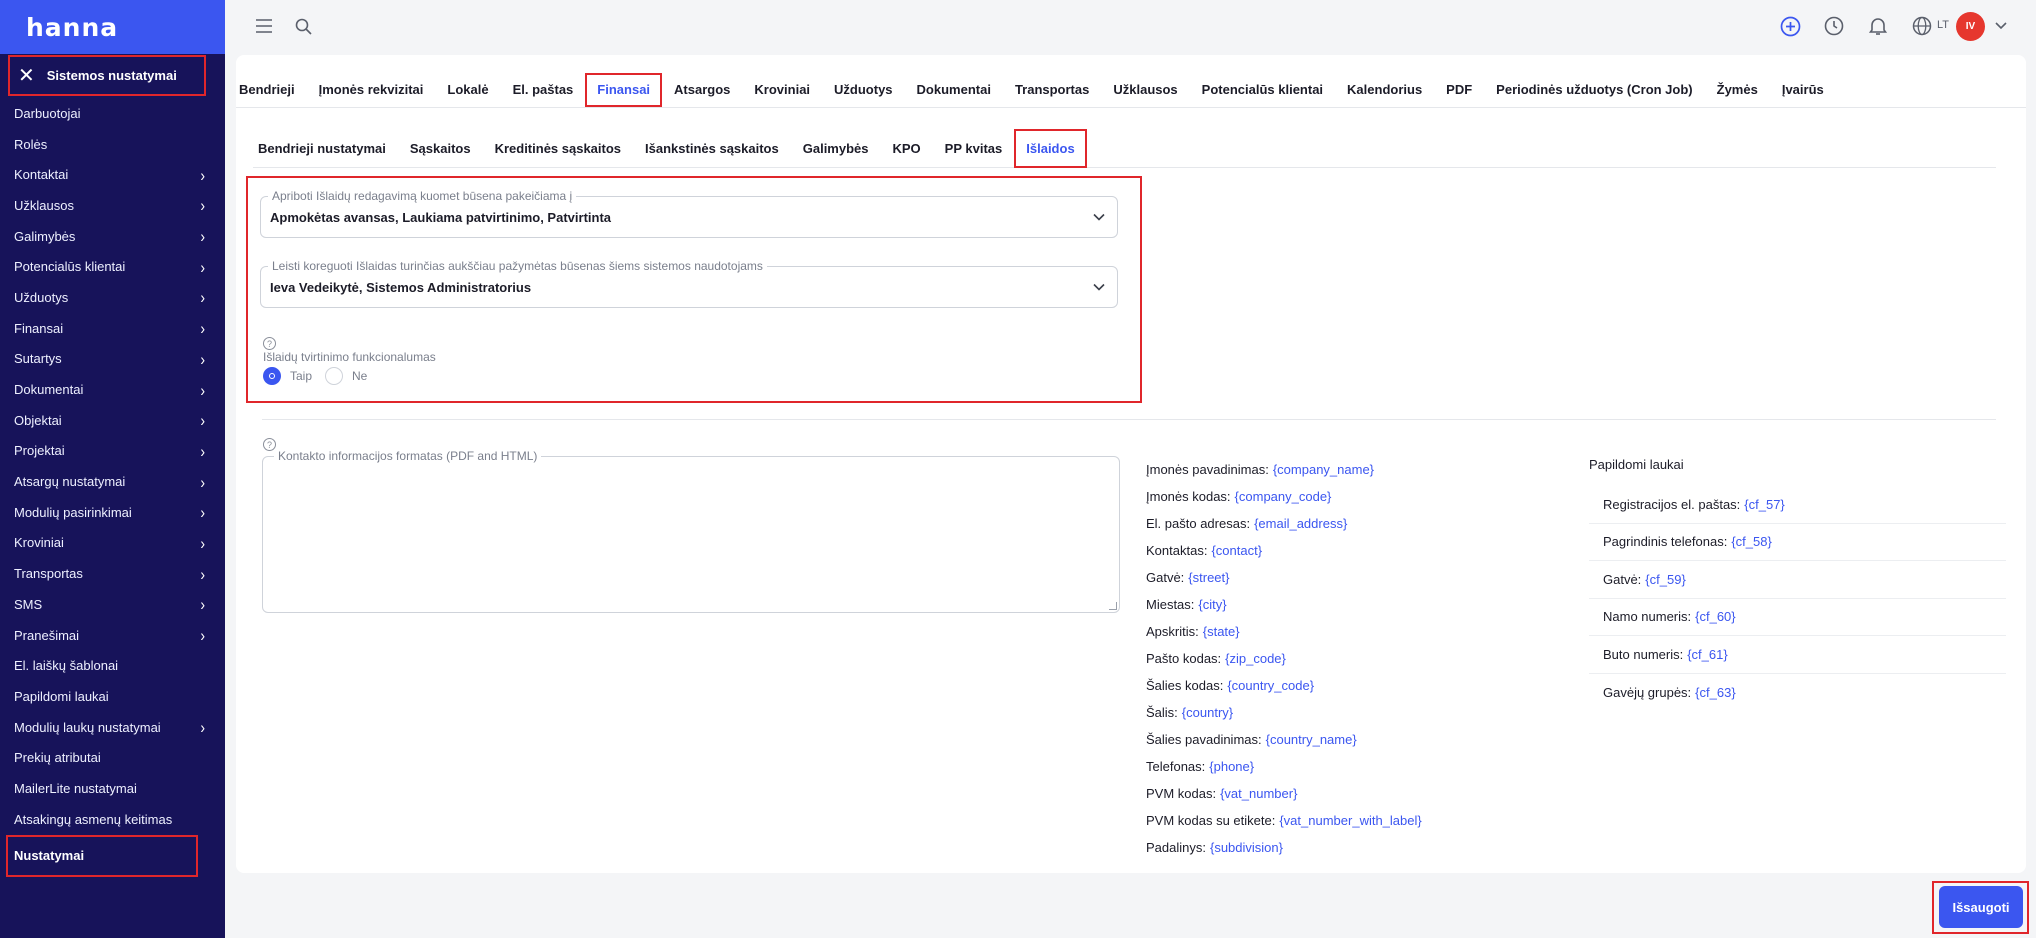 The image size is (2036, 938). What do you see at coordinates (1751, 541) in the screenshot?
I see `extra-field-tag: {cf_58}` at bounding box center [1751, 541].